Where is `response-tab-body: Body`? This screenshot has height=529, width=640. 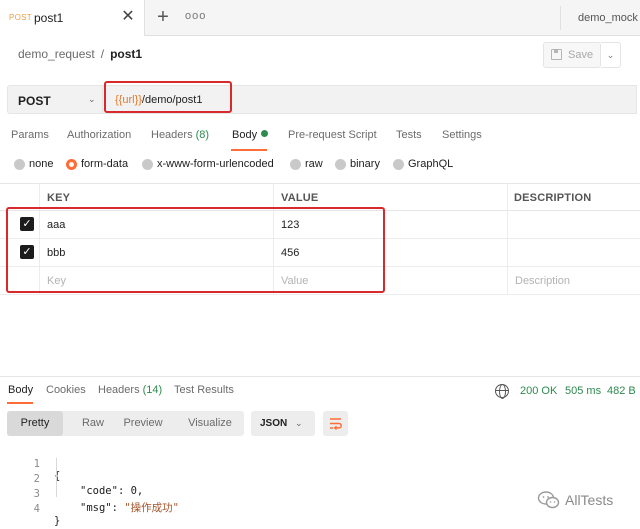
response-tab-body: Body is located at coordinates (20, 390).